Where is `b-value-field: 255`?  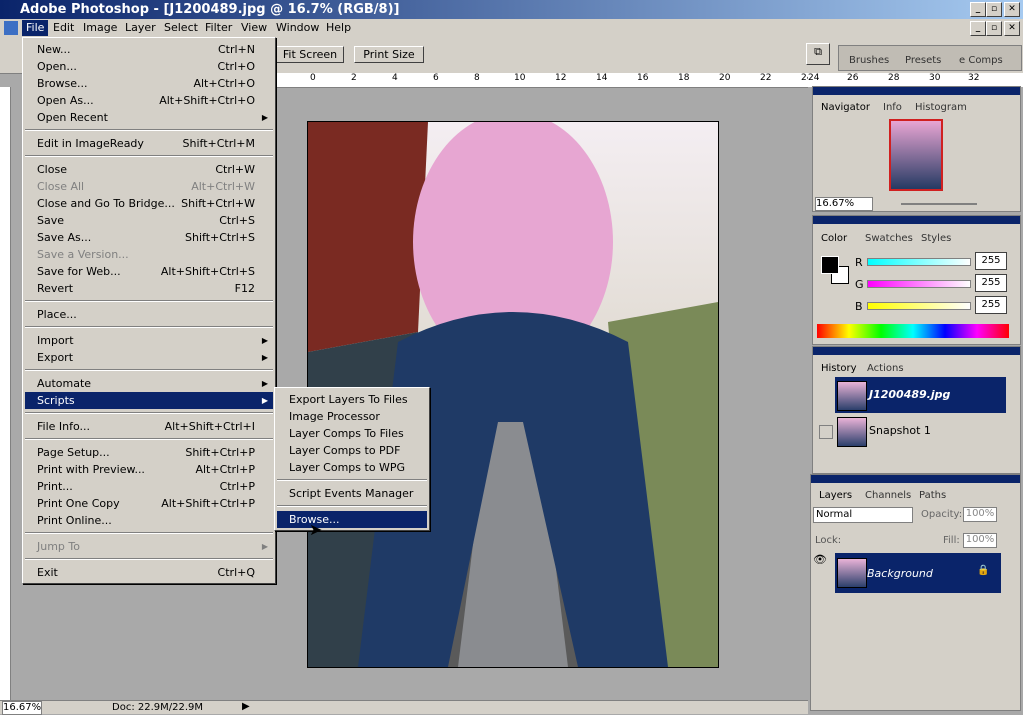 b-value-field: 255 is located at coordinates (991, 305).